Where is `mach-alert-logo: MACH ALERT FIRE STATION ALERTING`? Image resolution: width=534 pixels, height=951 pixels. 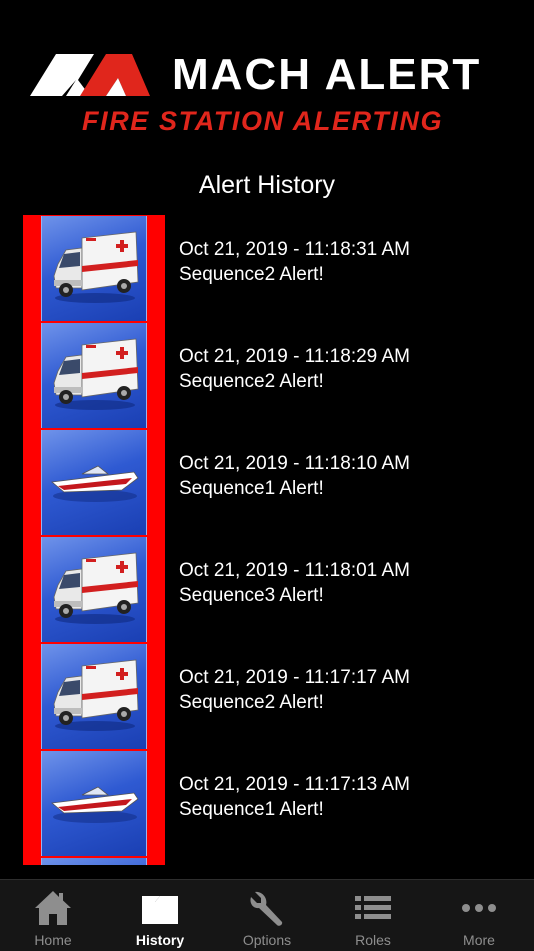
mach-alert-logo: MACH ALERT FIRE STATION ALERTING is located at coordinates (270, 95).